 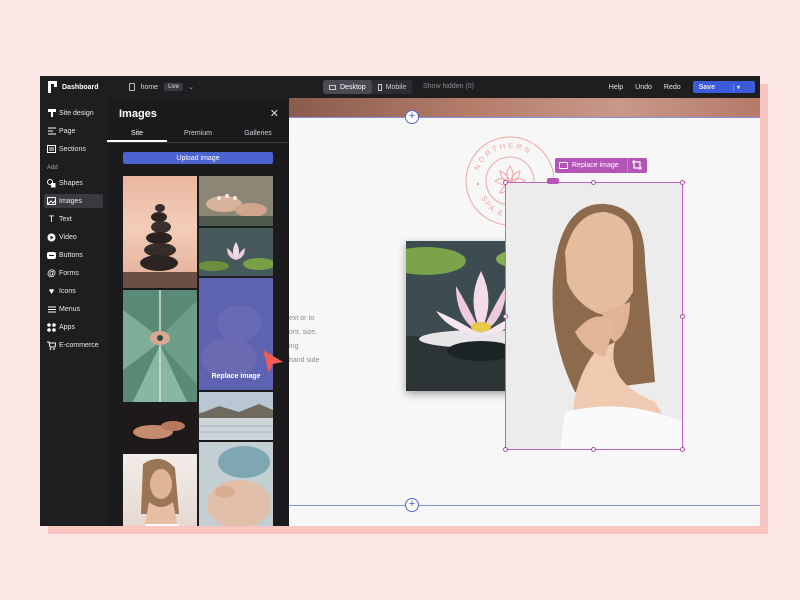 I want to click on image-thumbnail-woman, so click(x=160, y=490).